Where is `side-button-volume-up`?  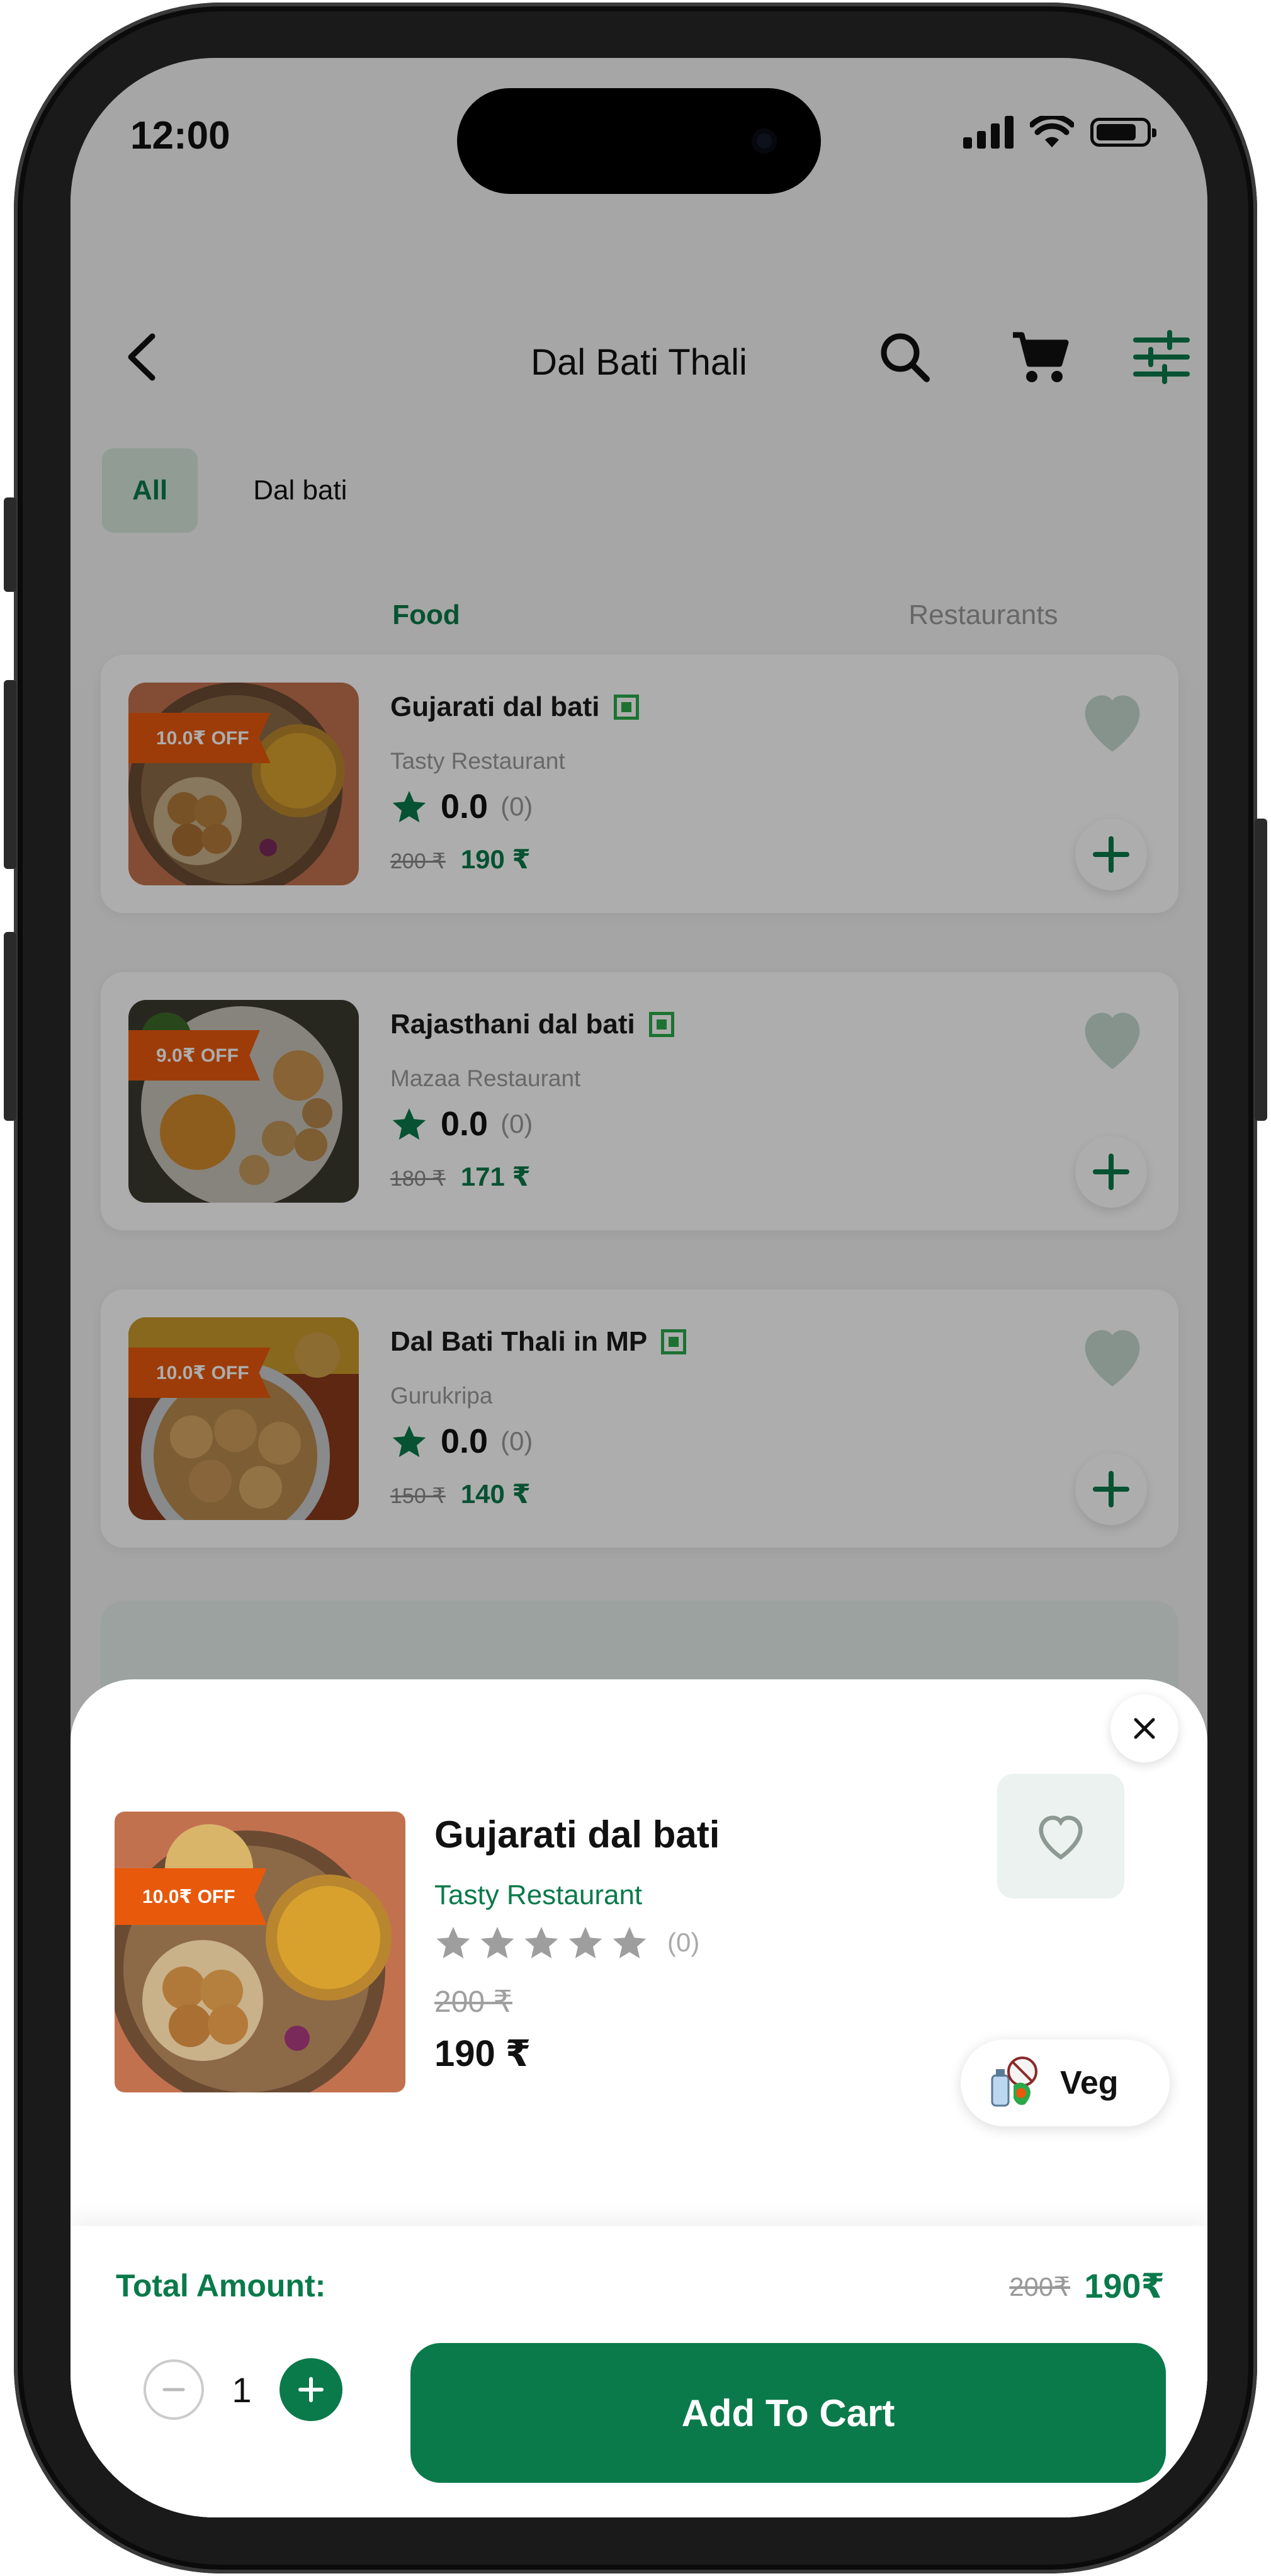 side-button-volume-up is located at coordinates (10, 774).